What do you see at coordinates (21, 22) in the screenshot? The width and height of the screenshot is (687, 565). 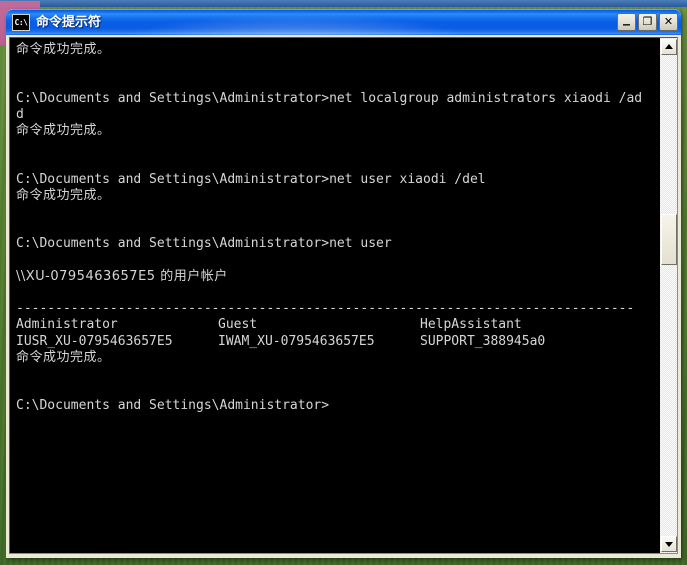 I see `cmd-icon: C:\` at bounding box center [21, 22].